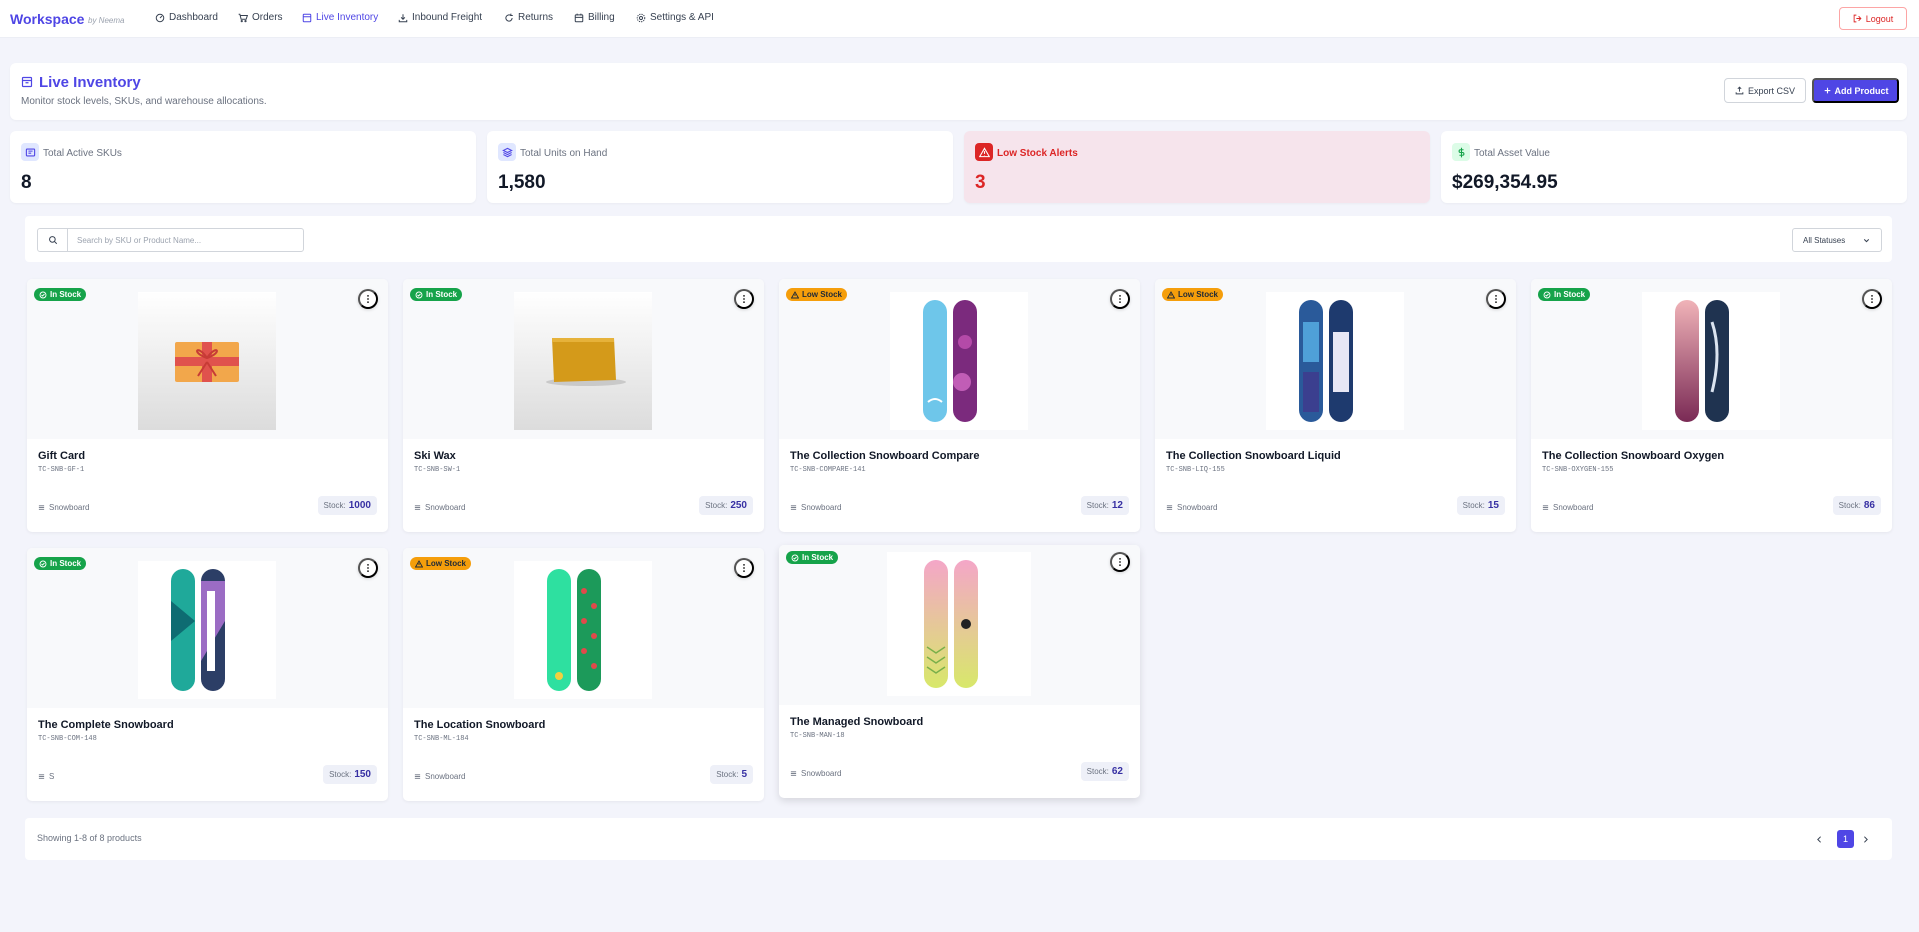 The width and height of the screenshot is (1919, 932). Describe the element at coordinates (817, 736) in the screenshot. I see `product-sku: TC-SNB-MAN-18` at that location.